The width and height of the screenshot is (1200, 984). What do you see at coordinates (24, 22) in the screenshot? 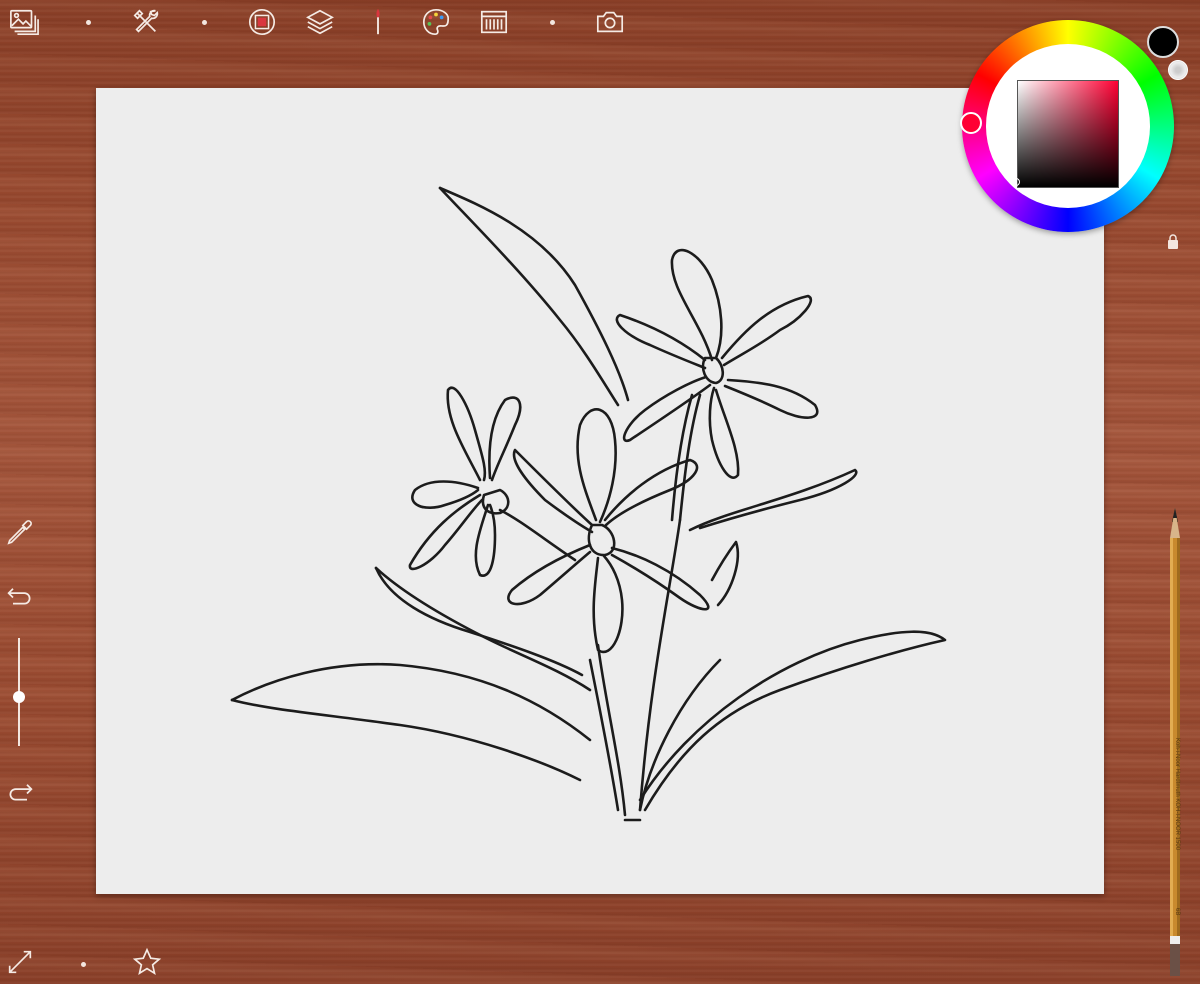
I see `gallery-icon` at bounding box center [24, 22].